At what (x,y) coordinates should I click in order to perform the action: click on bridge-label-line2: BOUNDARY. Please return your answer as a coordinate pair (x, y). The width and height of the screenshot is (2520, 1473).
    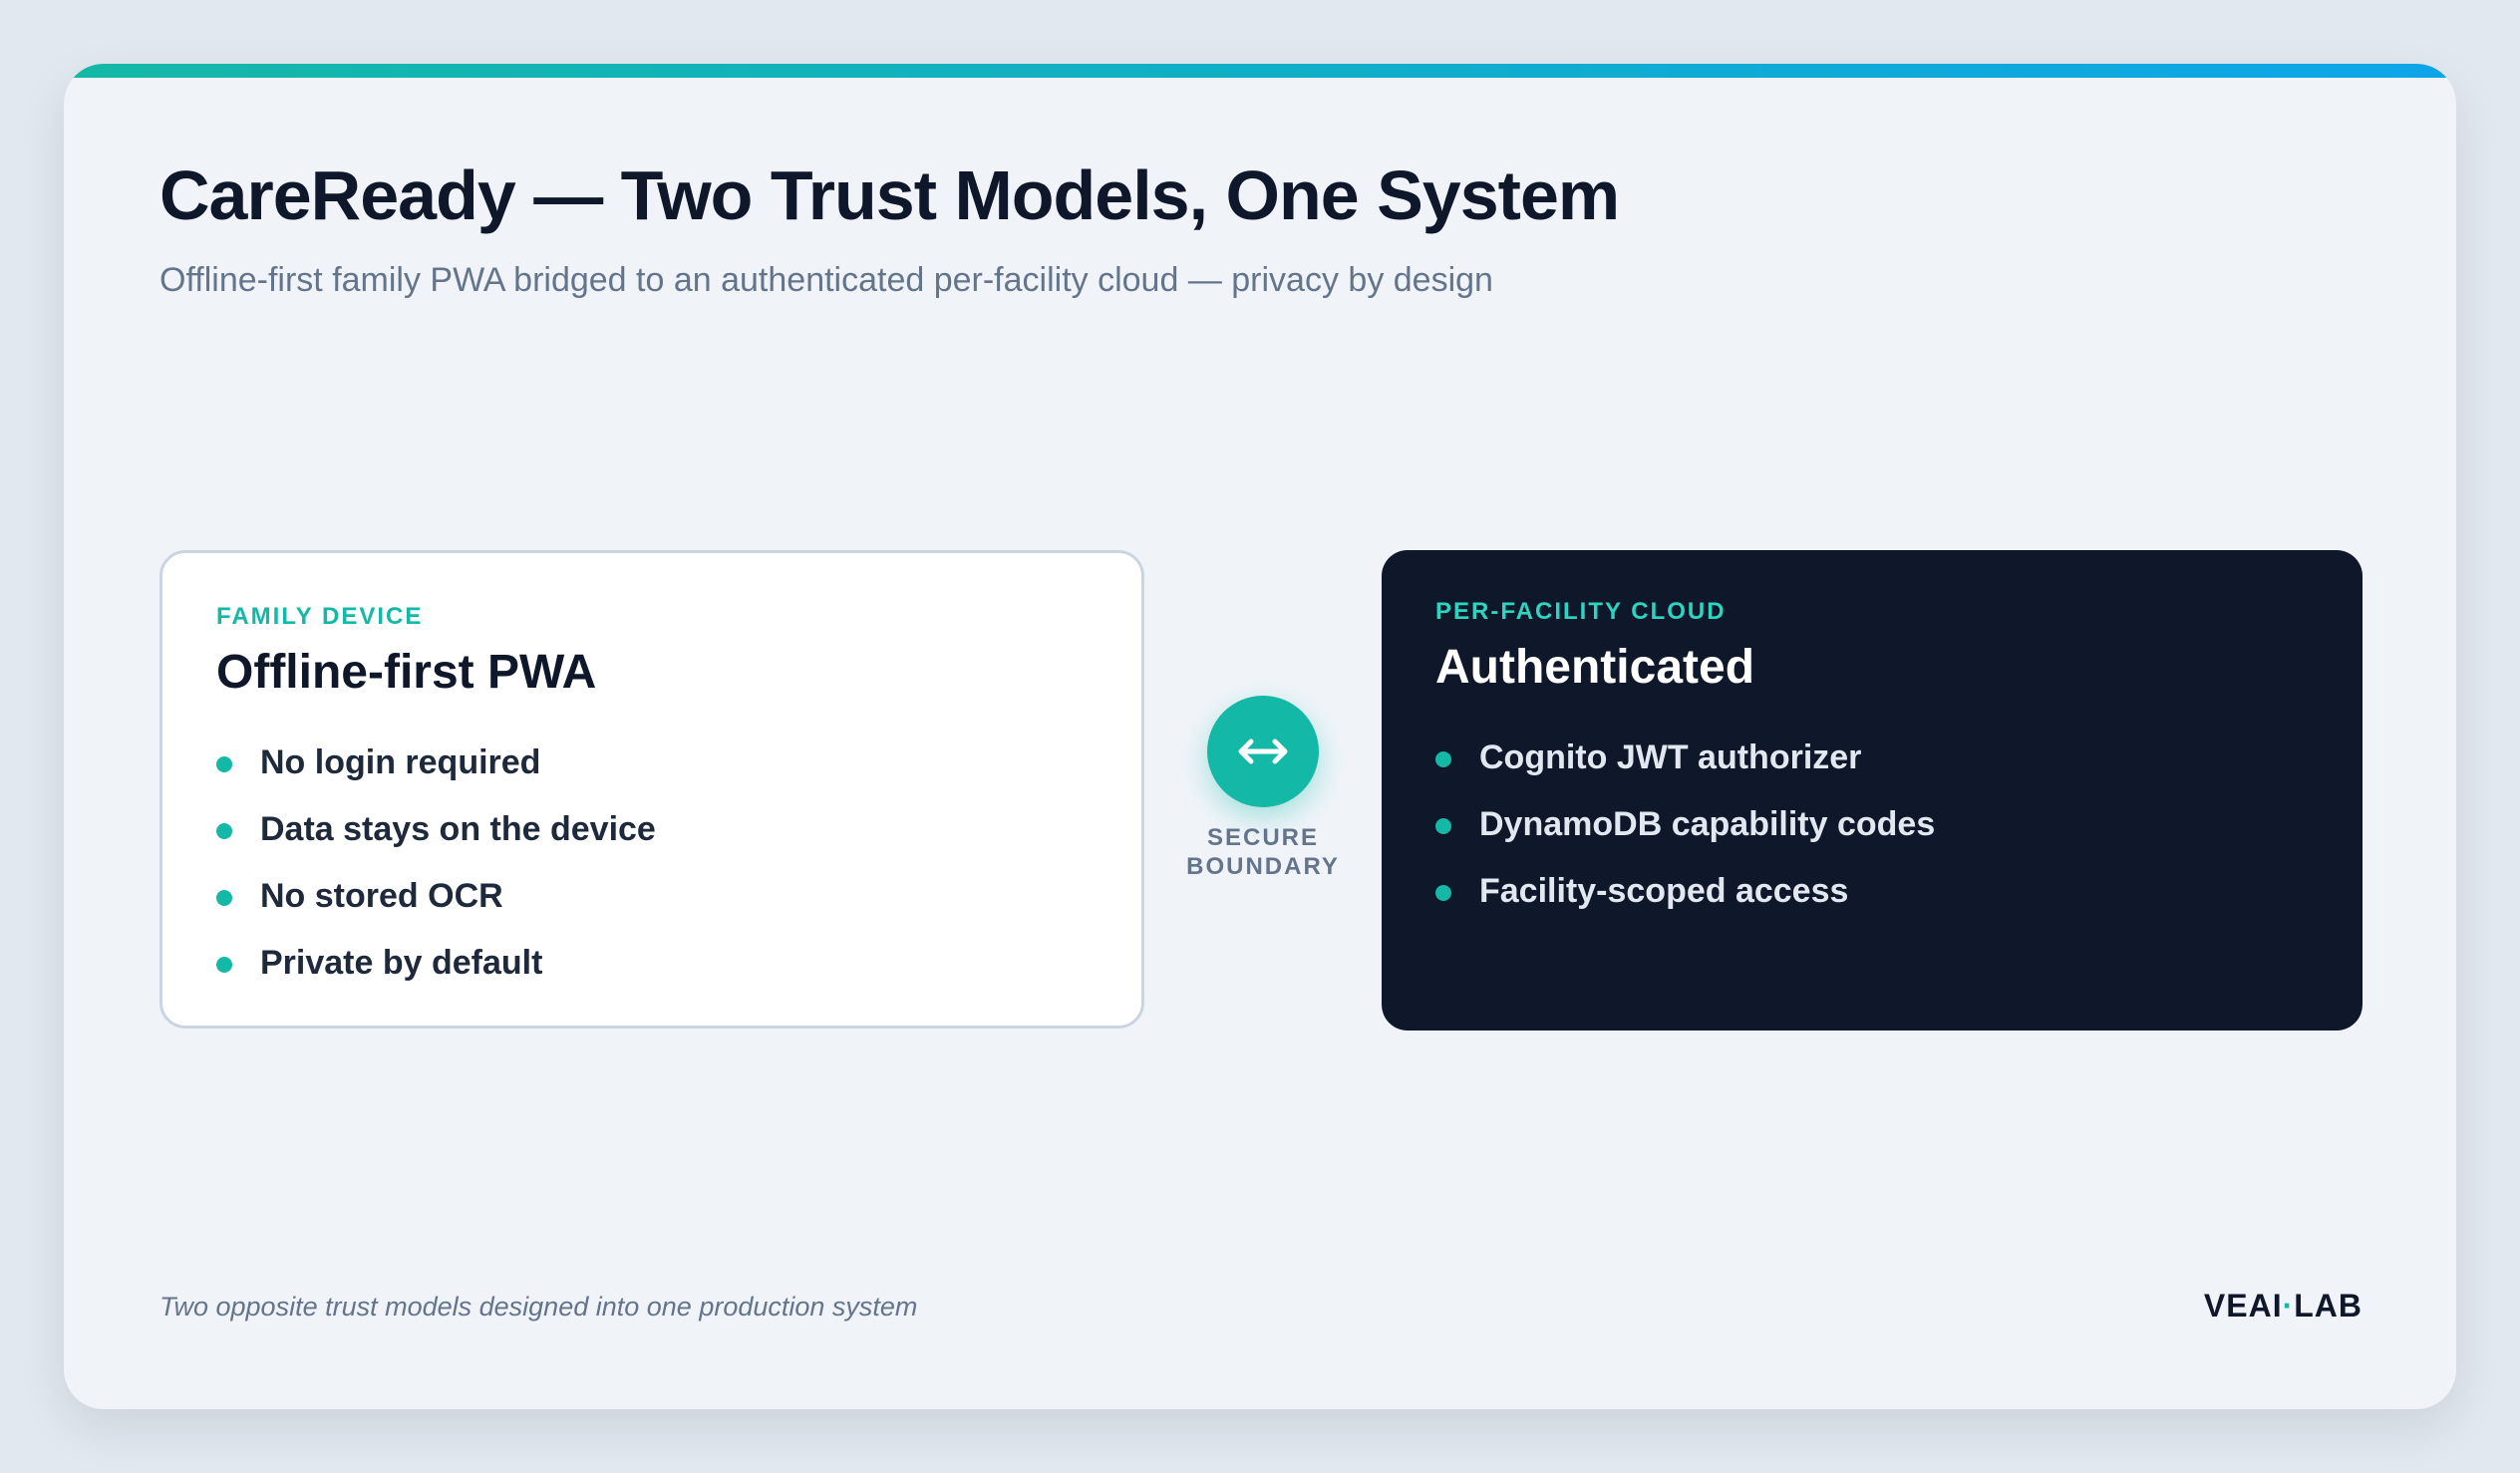
    Looking at the image, I should click on (1263, 867).